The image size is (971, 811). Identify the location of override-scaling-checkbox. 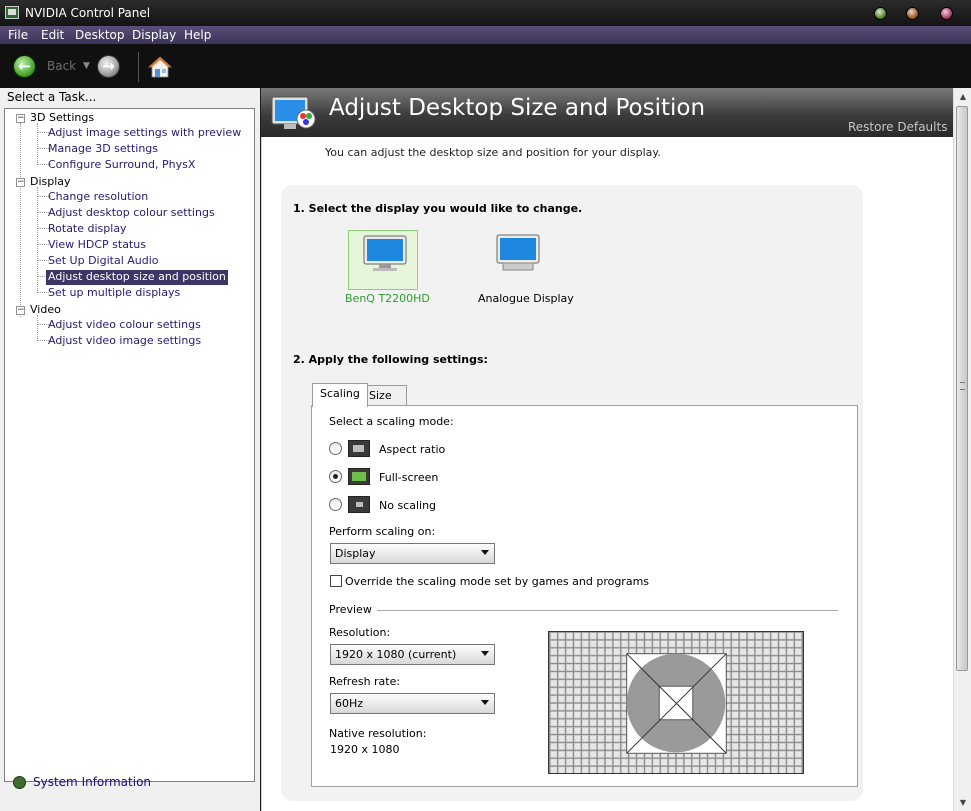
(336, 581).